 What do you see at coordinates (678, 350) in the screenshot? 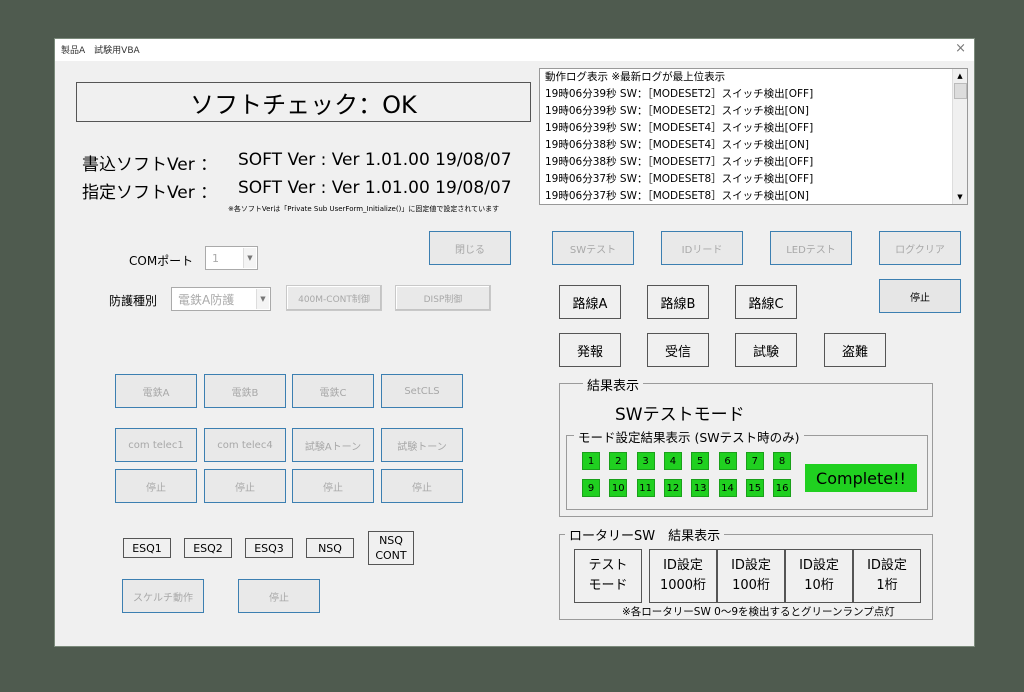
I see `receive-button: 受信` at bounding box center [678, 350].